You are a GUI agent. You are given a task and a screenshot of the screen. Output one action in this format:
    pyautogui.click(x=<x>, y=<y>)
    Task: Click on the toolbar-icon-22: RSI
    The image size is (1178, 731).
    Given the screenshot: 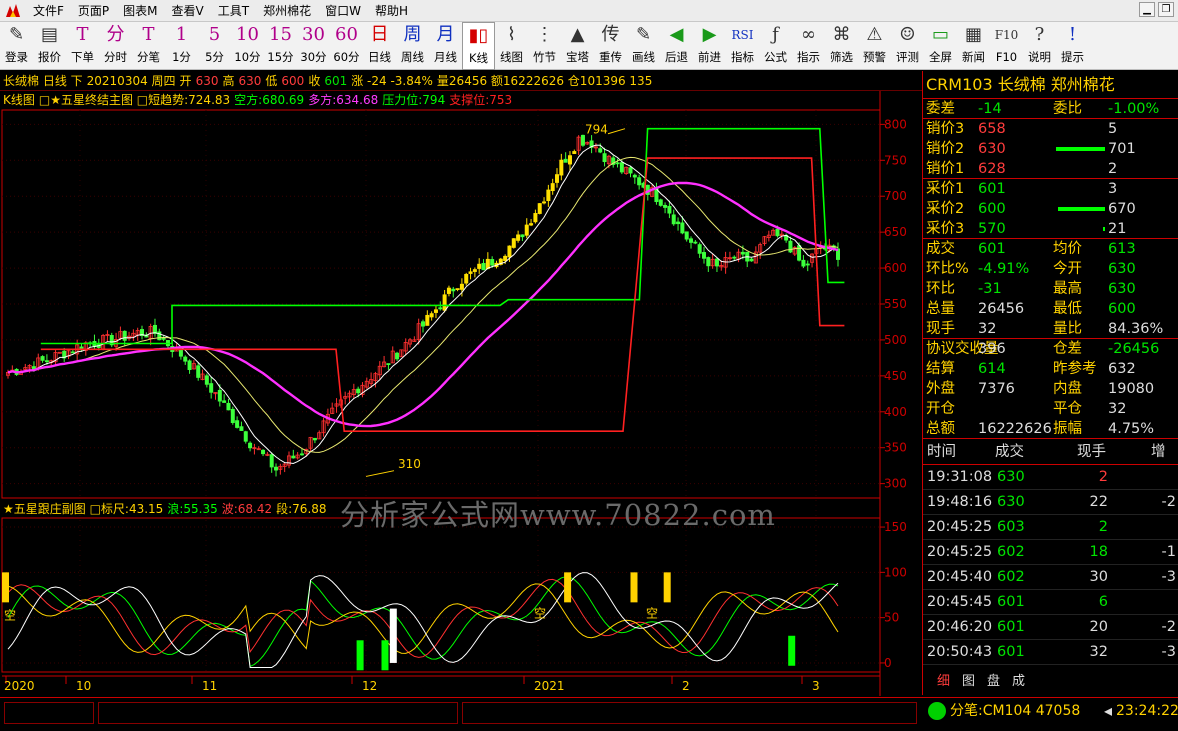 What is the action you would take?
    pyautogui.click(x=742, y=35)
    